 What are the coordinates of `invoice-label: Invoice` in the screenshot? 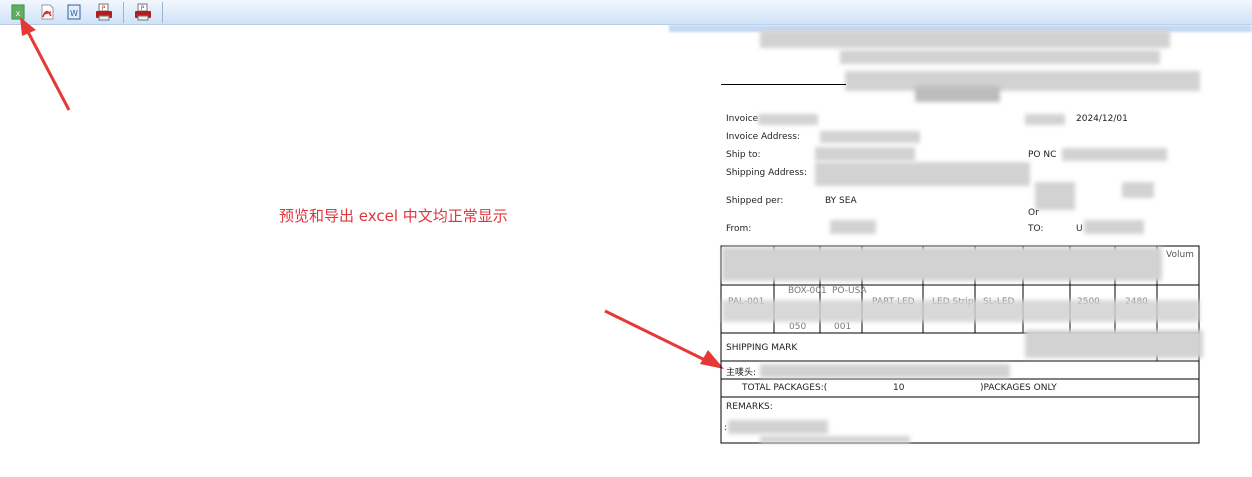 It's located at (742, 119).